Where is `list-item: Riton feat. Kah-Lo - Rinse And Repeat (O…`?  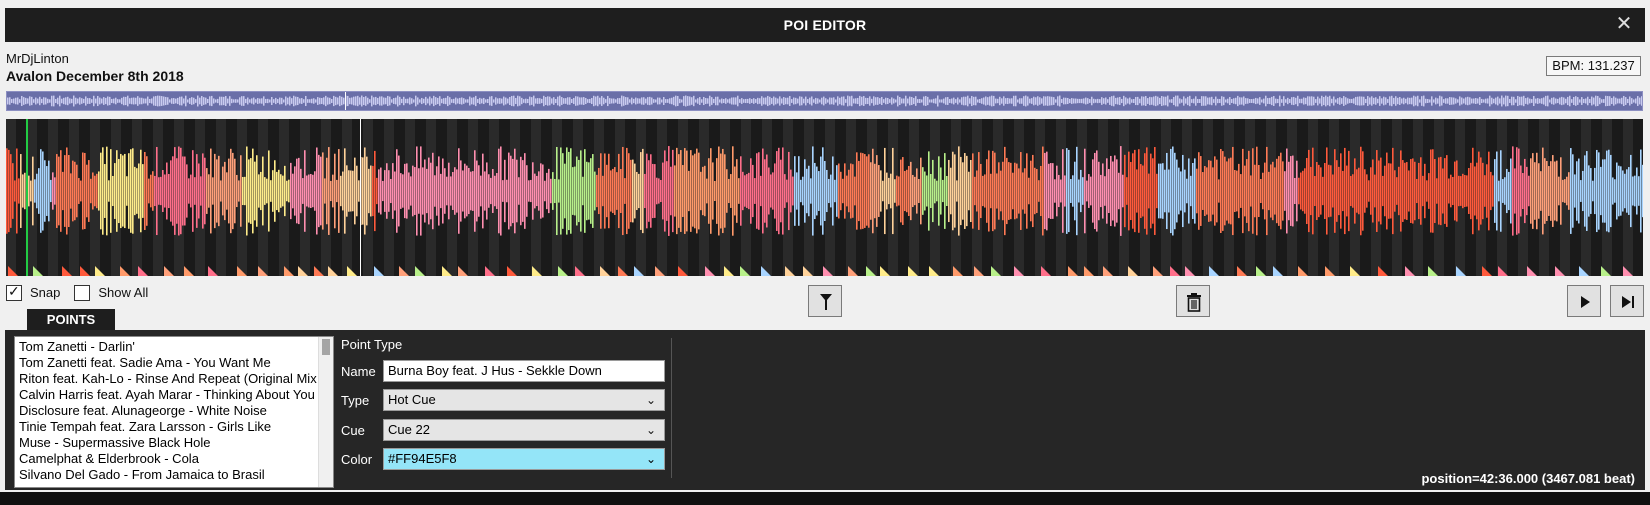 list-item: Riton feat. Kah-Lo - Rinse And Repeat (O… is located at coordinates (168, 379).